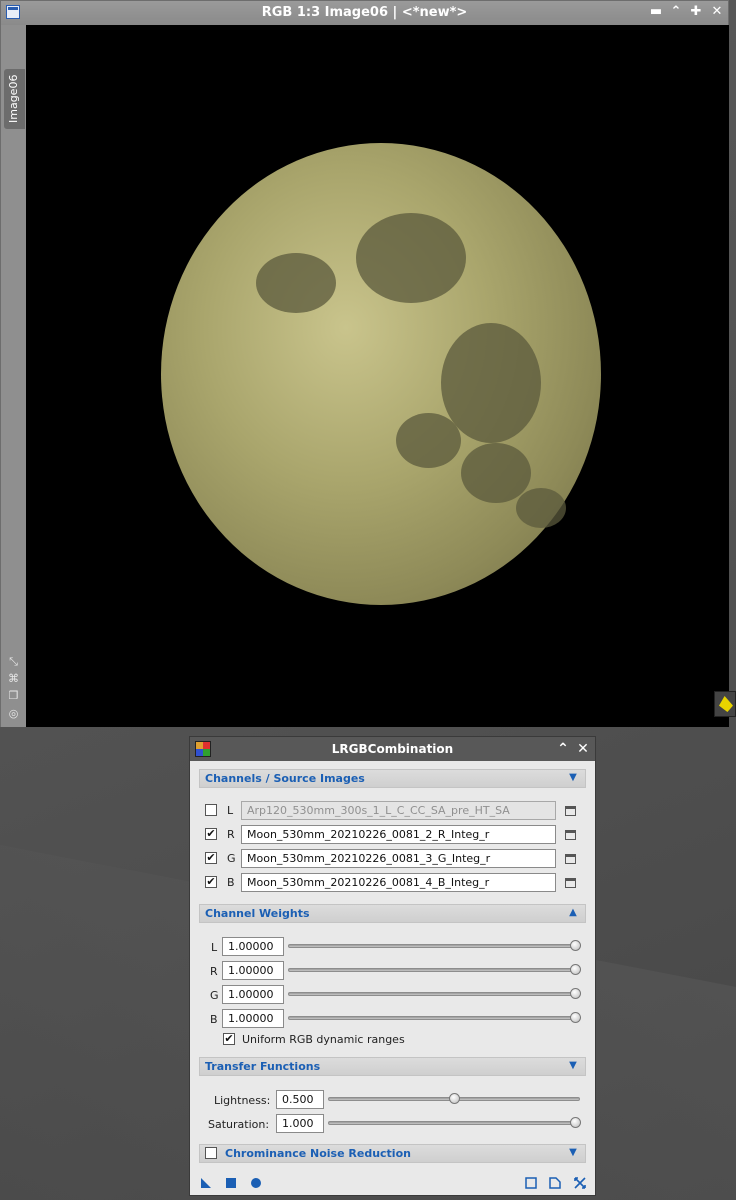 The width and height of the screenshot is (736, 1200). What do you see at coordinates (580, 1183) in the screenshot?
I see `reset-icon` at bounding box center [580, 1183].